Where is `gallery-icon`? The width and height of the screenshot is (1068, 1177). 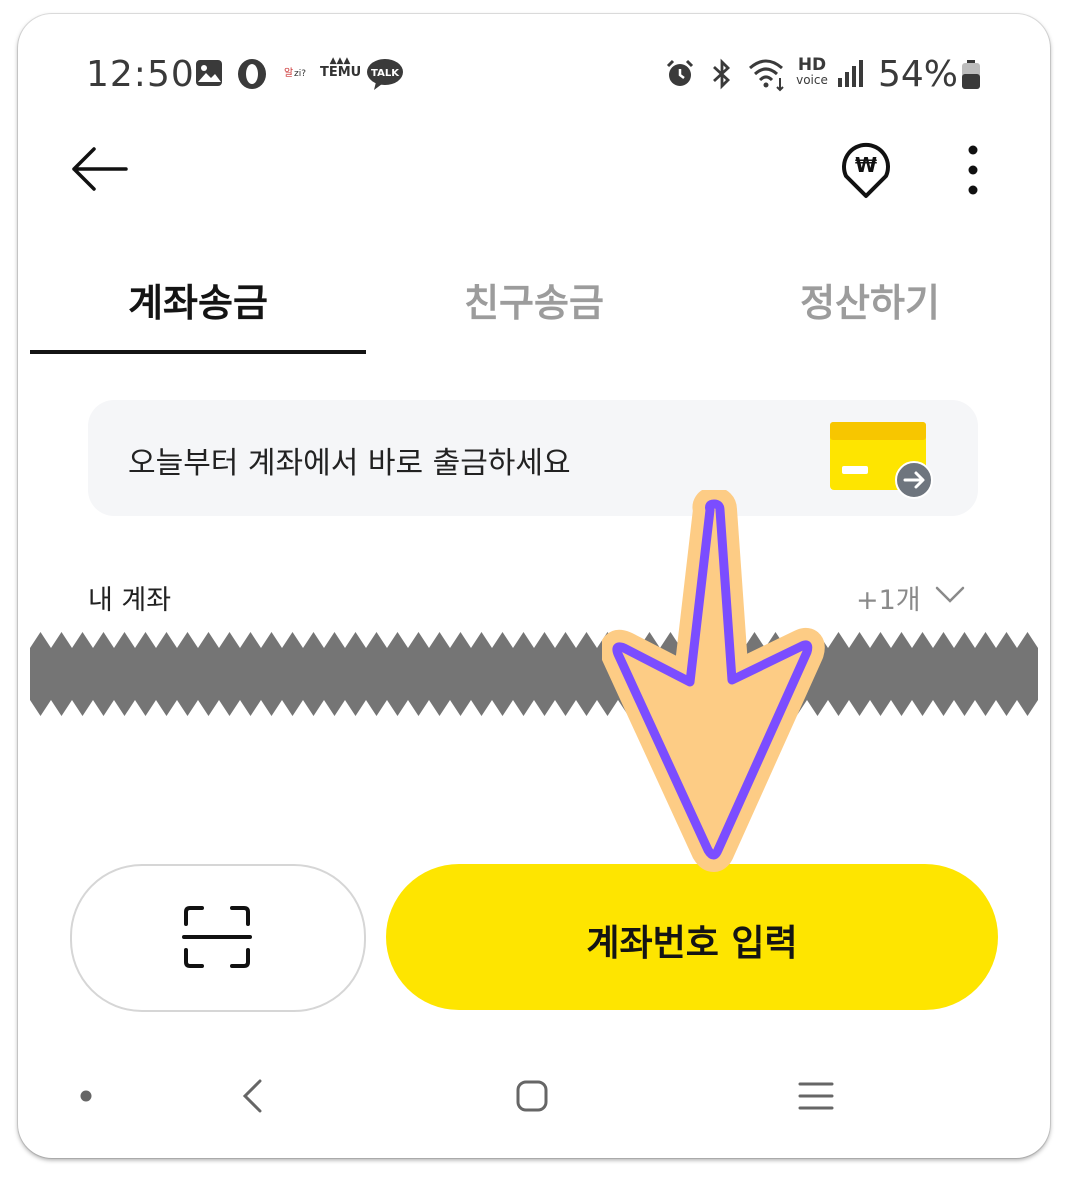
gallery-icon is located at coordinates (209, 73).